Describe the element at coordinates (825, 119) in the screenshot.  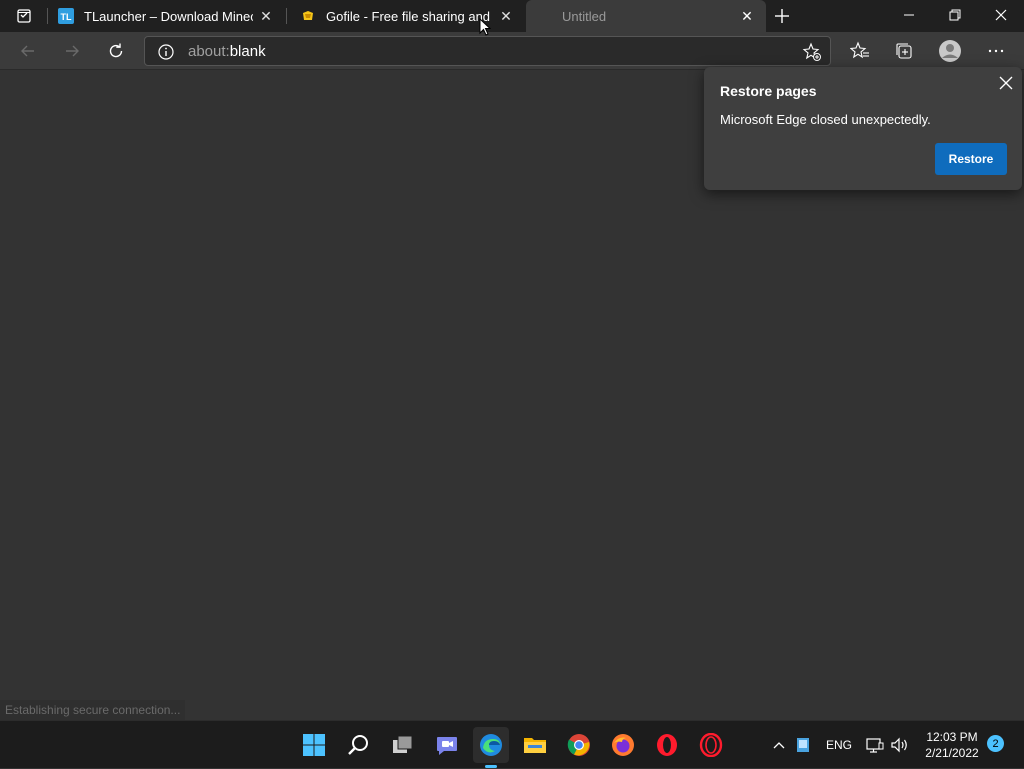
I see `popup-message: Microsoft Edge closed unexpectedly.` at that location.